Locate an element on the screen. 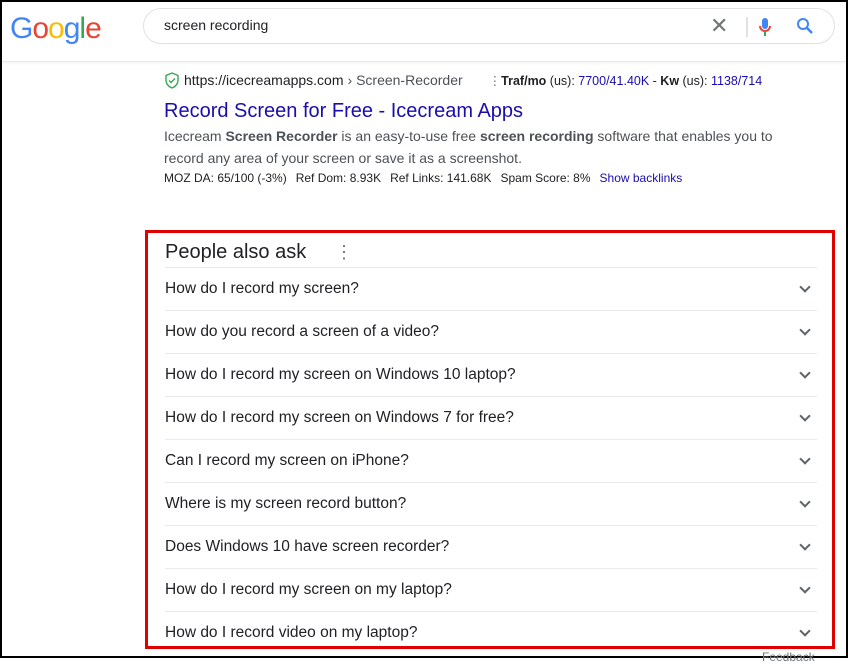 This screenshot has height=664, width=848. result-breadcrumb: › Screen-Recorder is located at coordinates (405, 80).